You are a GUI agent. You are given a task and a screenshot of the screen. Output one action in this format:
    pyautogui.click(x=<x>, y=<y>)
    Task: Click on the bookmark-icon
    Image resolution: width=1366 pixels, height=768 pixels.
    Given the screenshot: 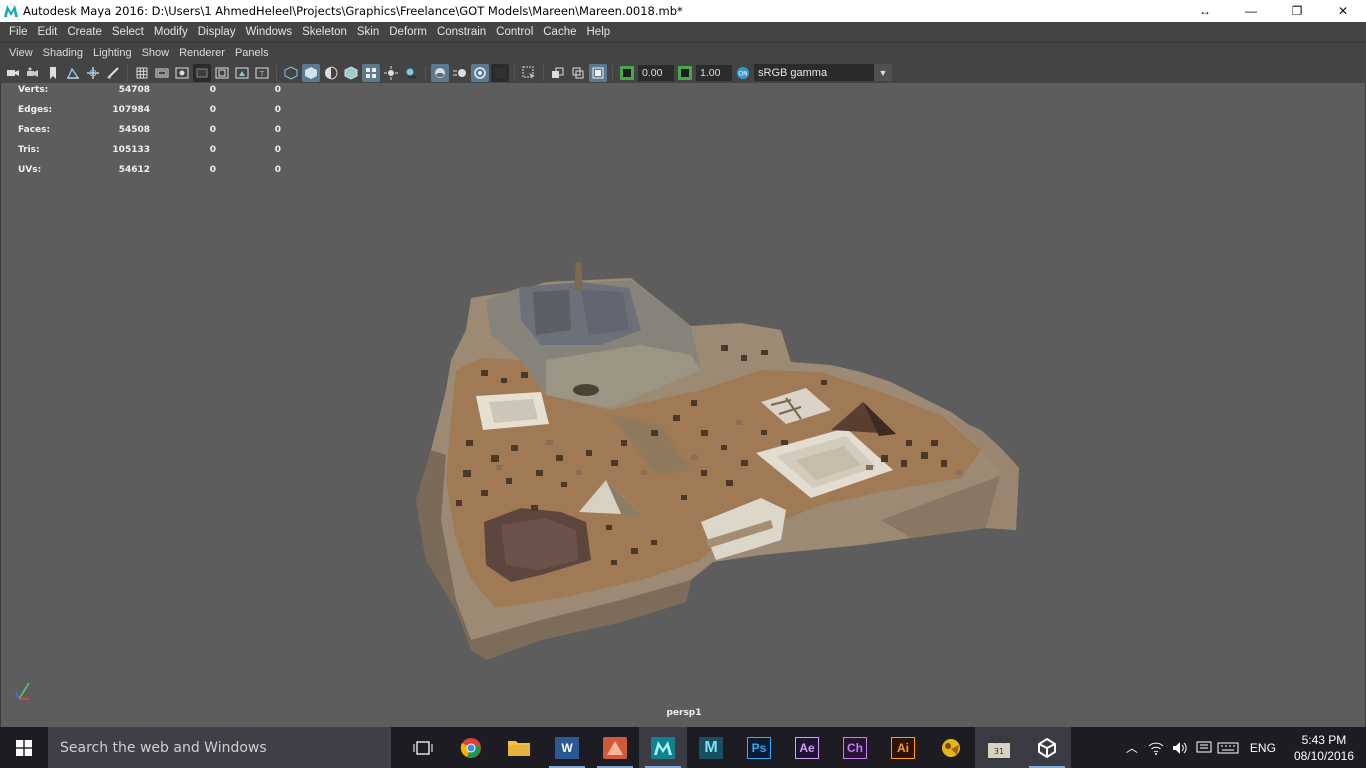 What is the action you would take?
    pyautogui.click(x=53, y=73)
    